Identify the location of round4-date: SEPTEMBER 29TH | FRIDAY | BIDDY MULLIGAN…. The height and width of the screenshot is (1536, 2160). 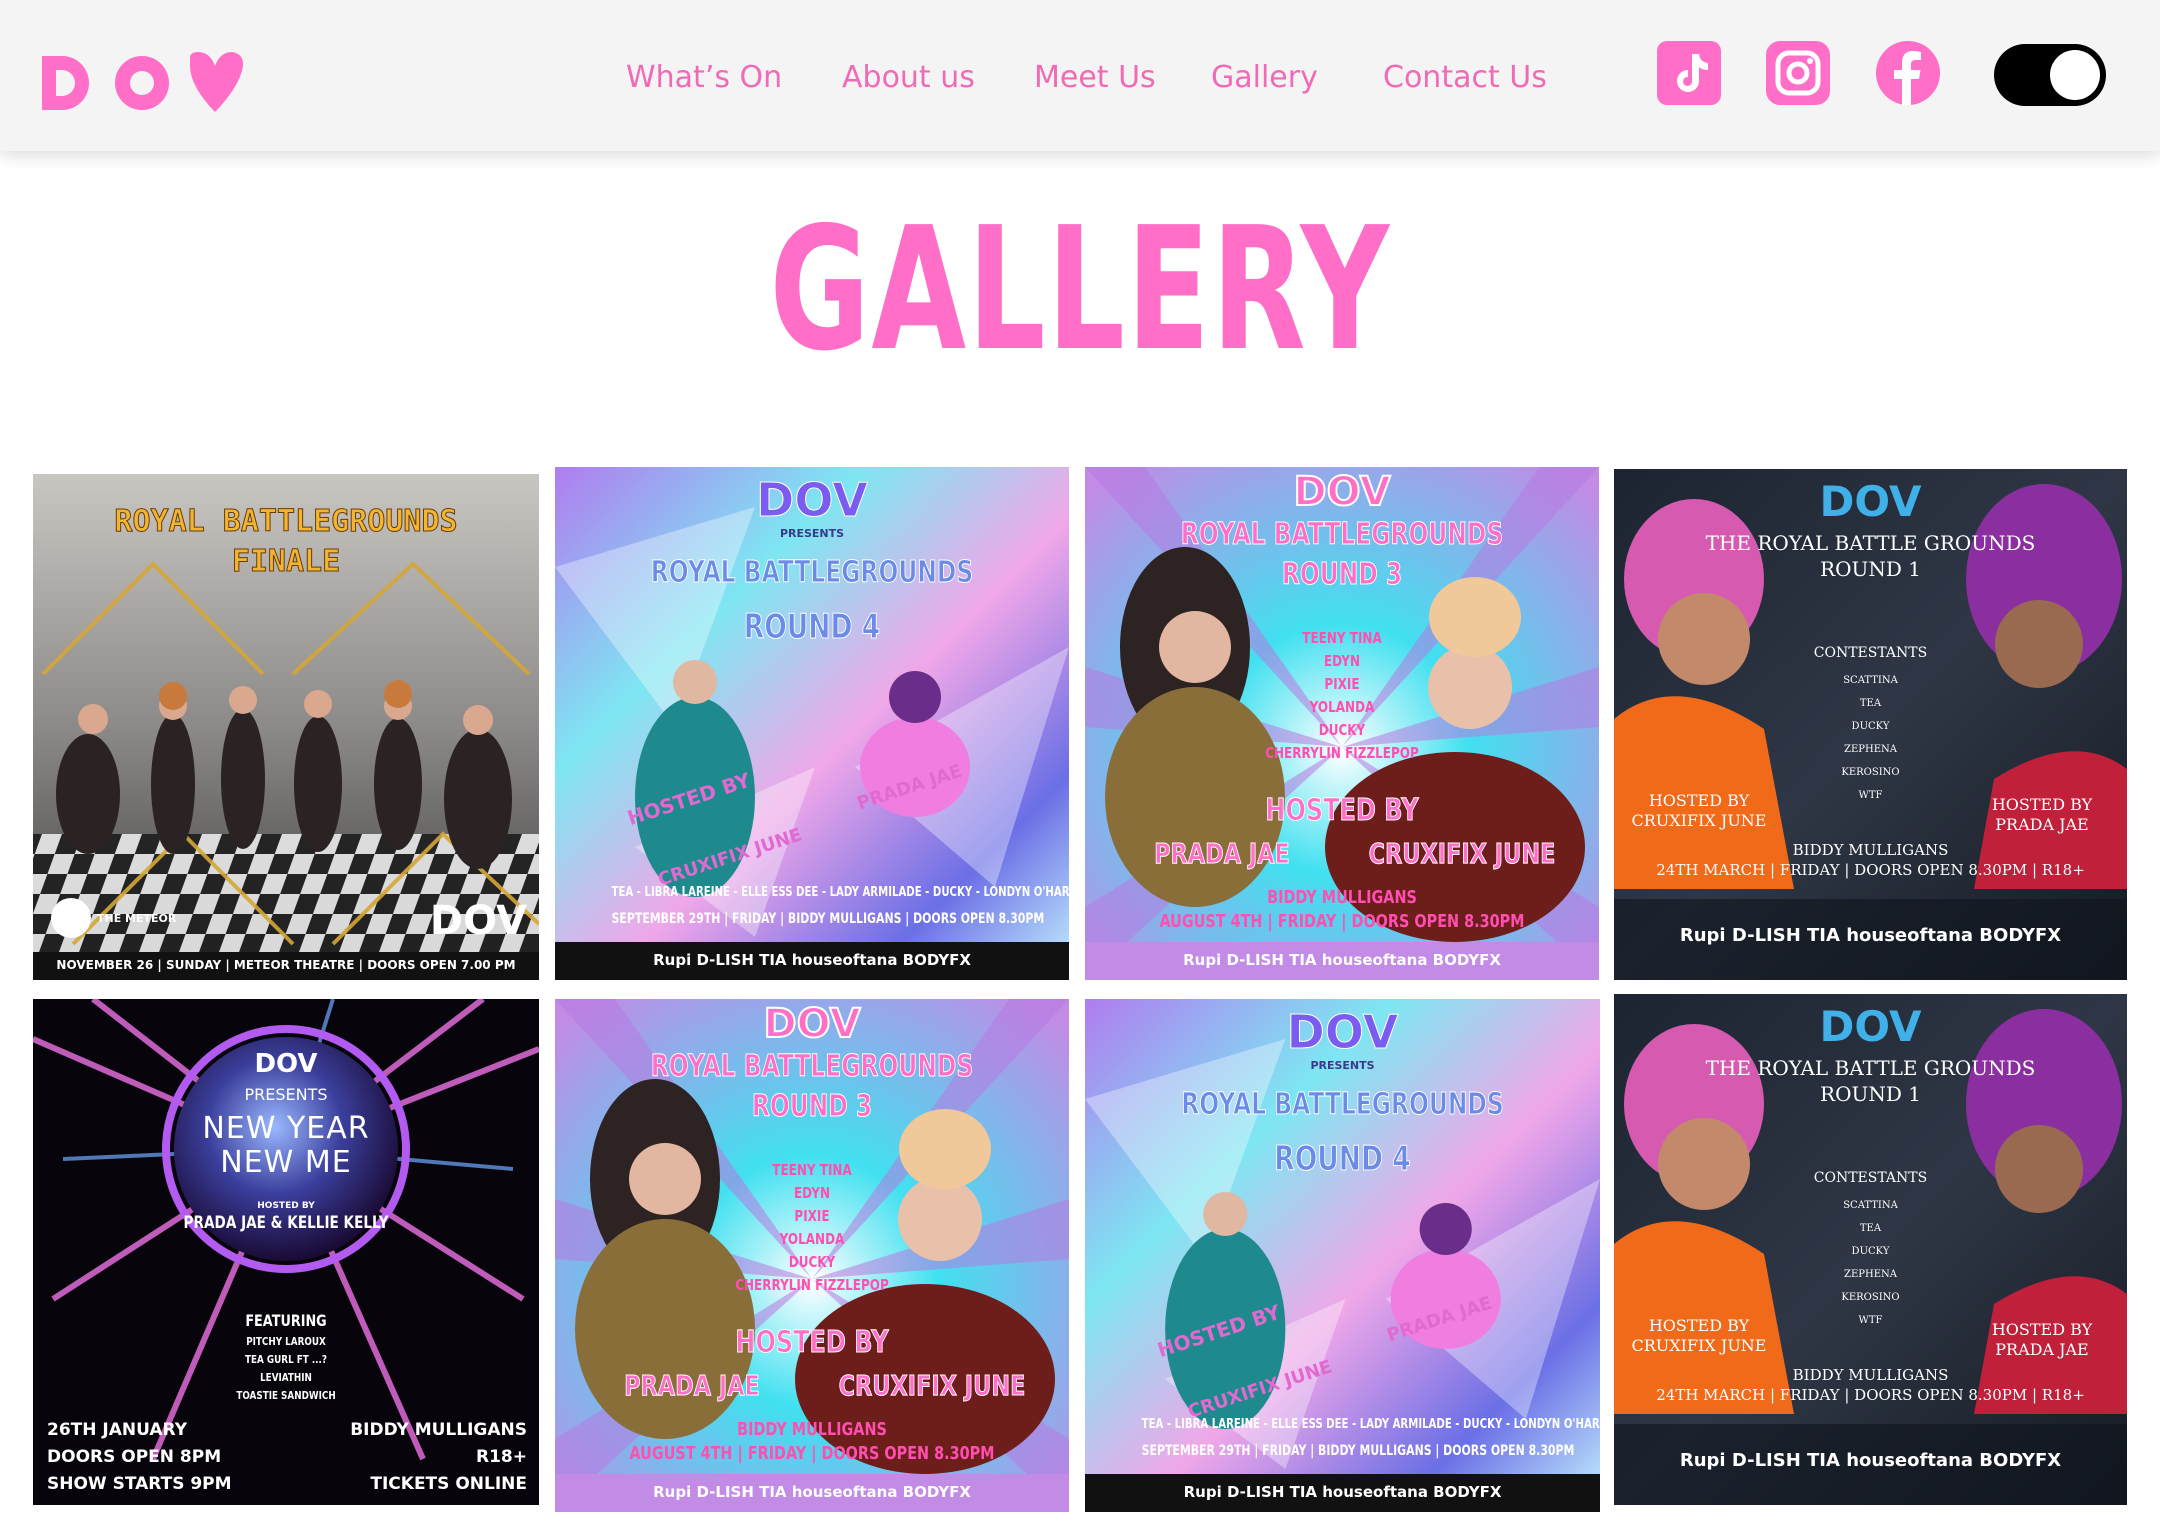
(828, 919).